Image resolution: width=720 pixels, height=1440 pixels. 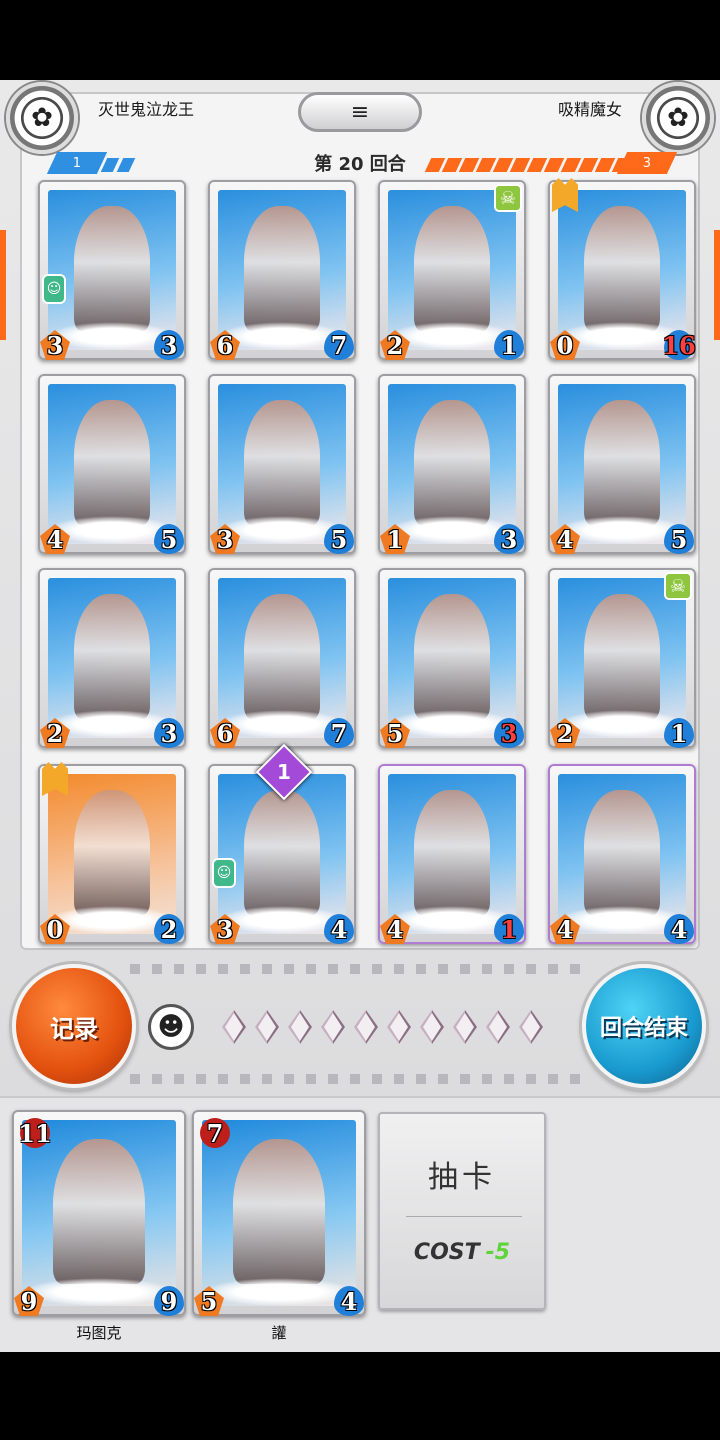 I want to click on field-card: 23, so click(x=112, y=658).